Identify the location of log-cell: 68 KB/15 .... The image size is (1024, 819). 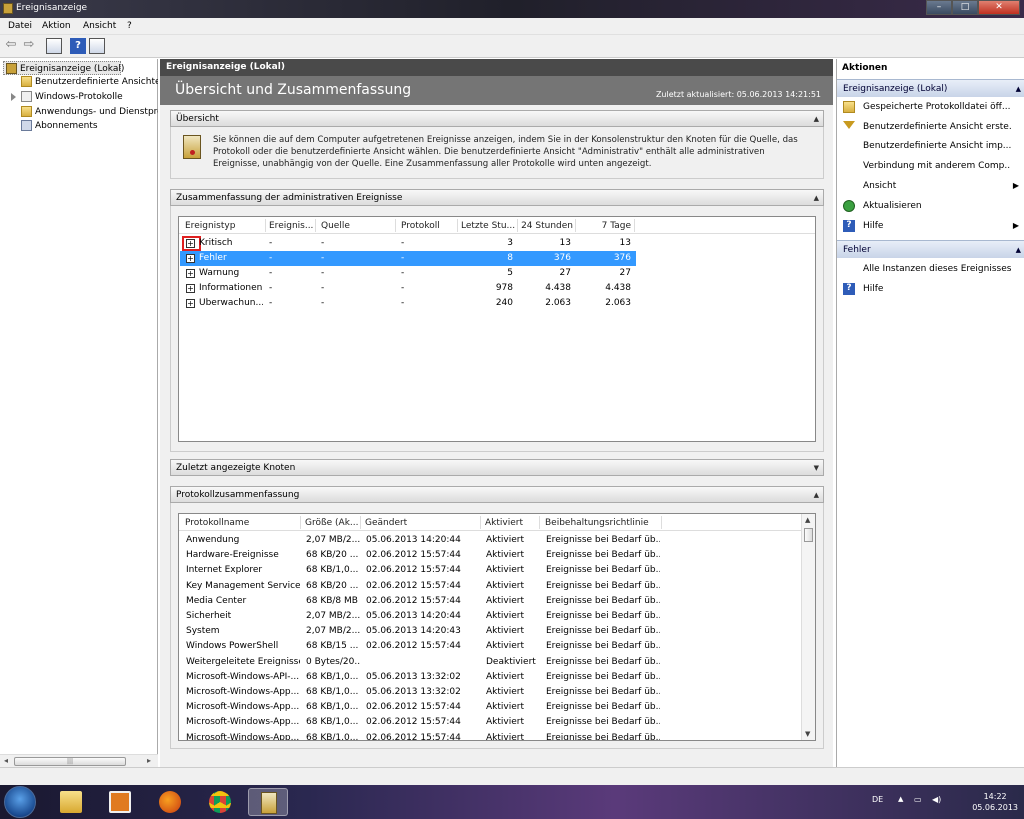
(332, 646).